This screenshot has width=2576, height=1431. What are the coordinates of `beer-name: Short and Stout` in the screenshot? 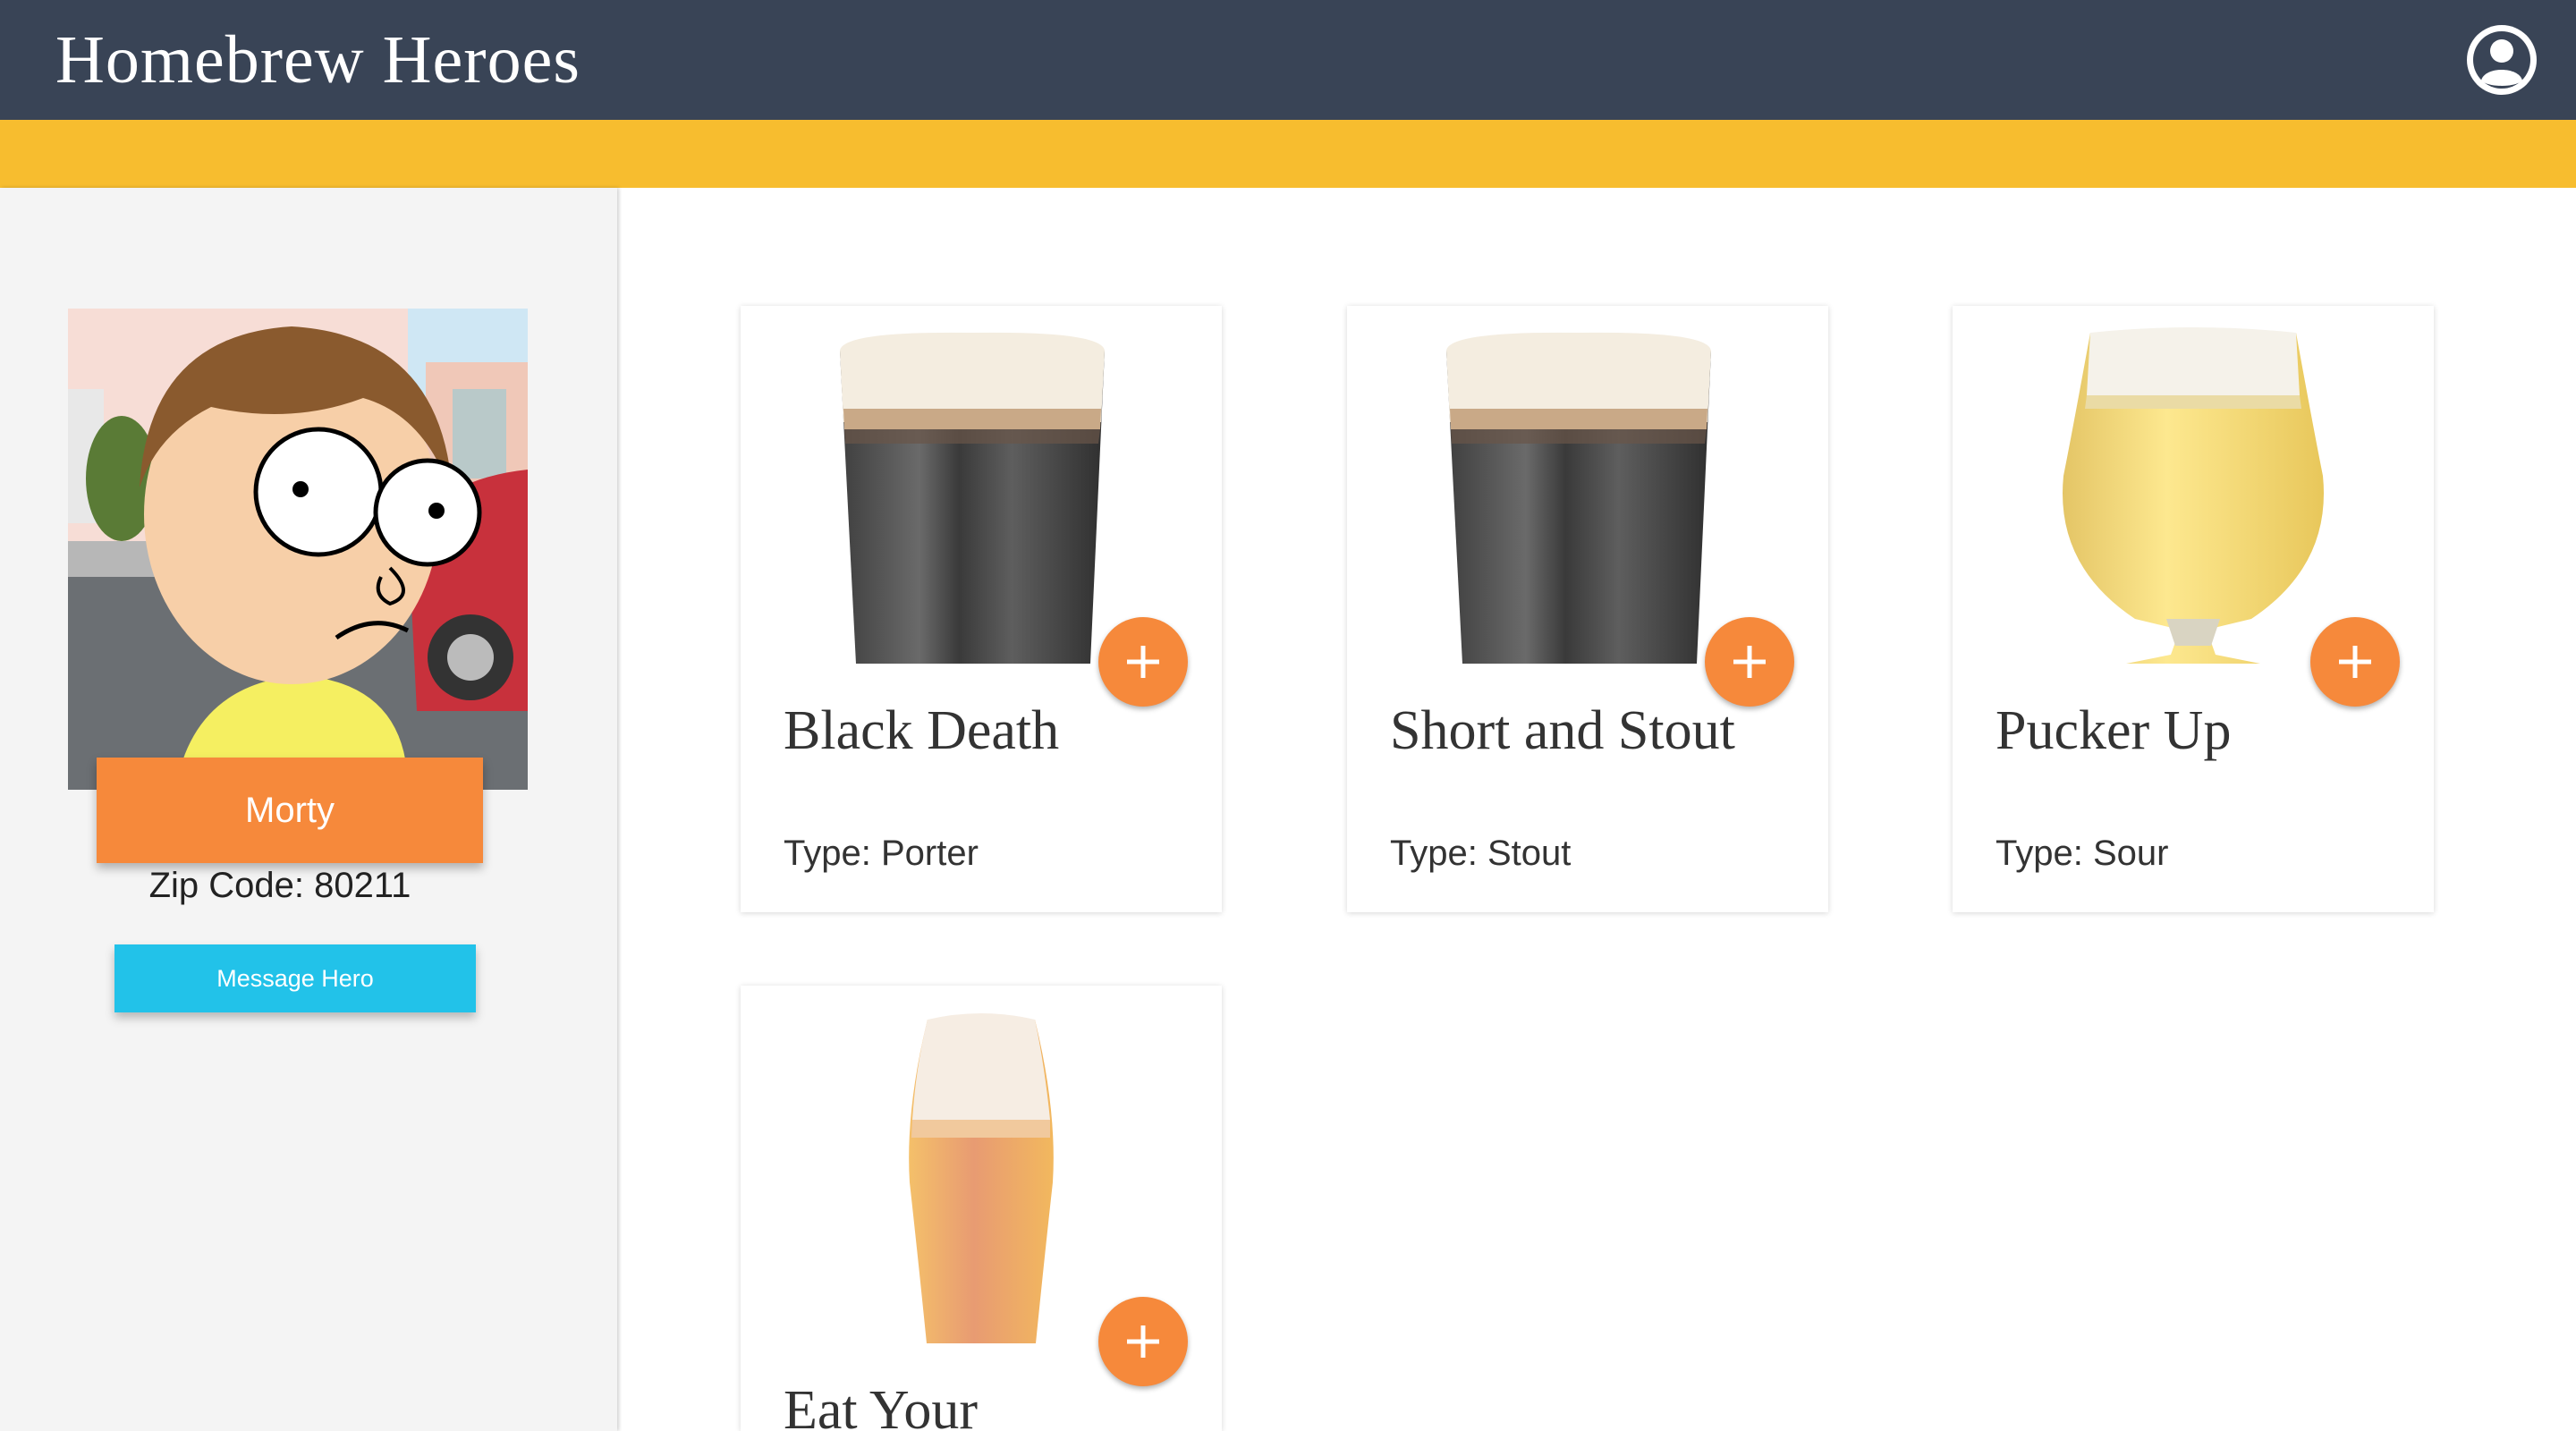 It's located at (1562, 731).